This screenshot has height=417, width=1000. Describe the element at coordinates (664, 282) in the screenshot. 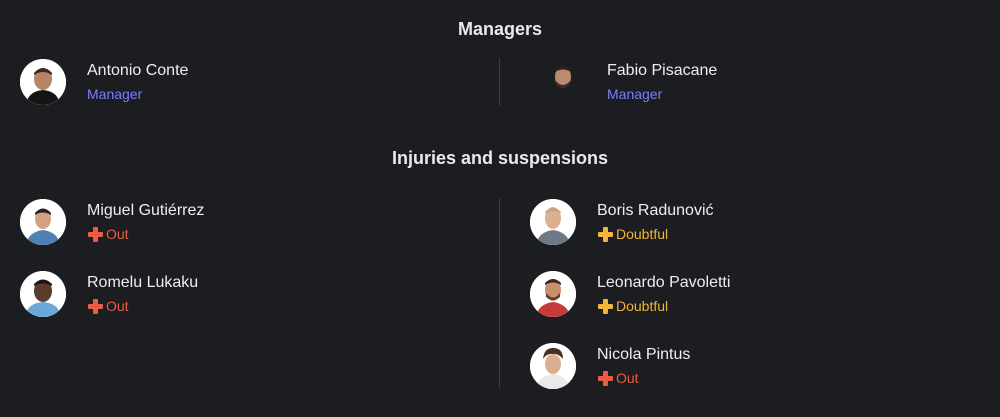

I see `person-name: Leonardo Pavoletti` at that location.